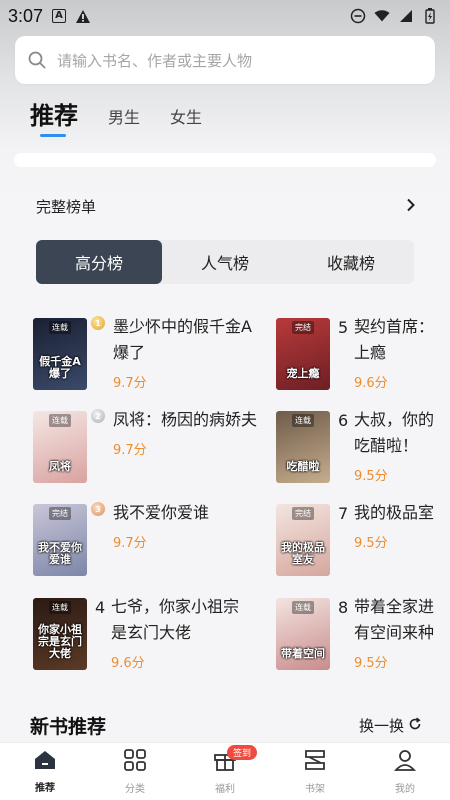 This screenshot has width=450, height=800. I want to click on book-cover: 连载 你家小祖宗是玄门大佬, so click(60, 634).